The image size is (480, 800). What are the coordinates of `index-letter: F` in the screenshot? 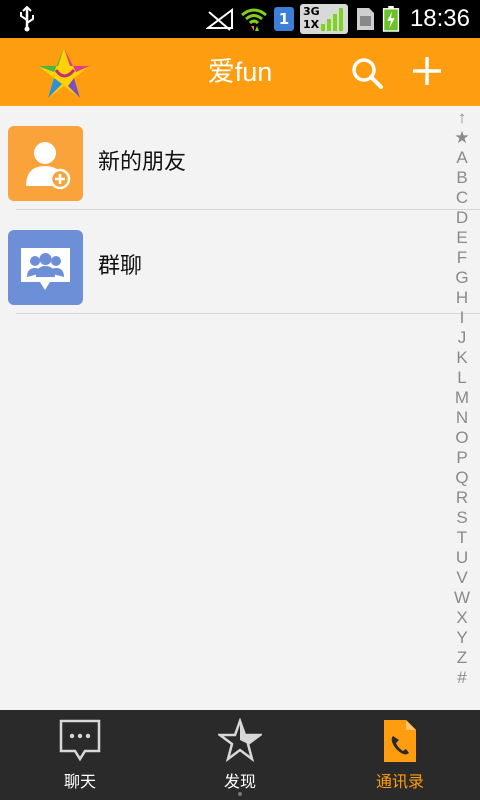 It's located at (462, 258).